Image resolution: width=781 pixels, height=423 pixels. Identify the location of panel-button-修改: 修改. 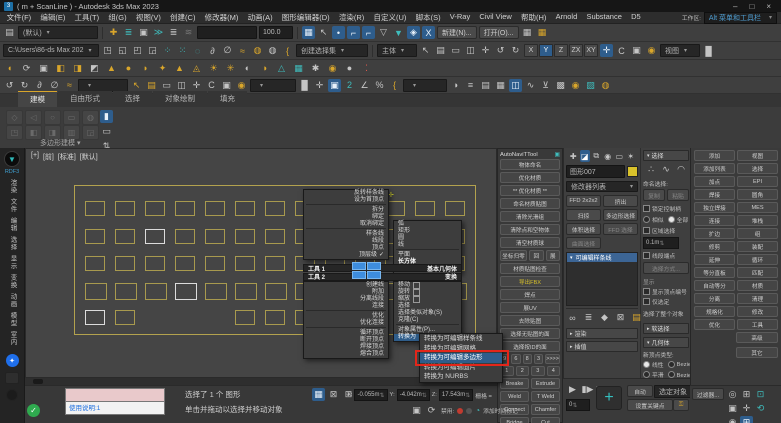
(757, 311).